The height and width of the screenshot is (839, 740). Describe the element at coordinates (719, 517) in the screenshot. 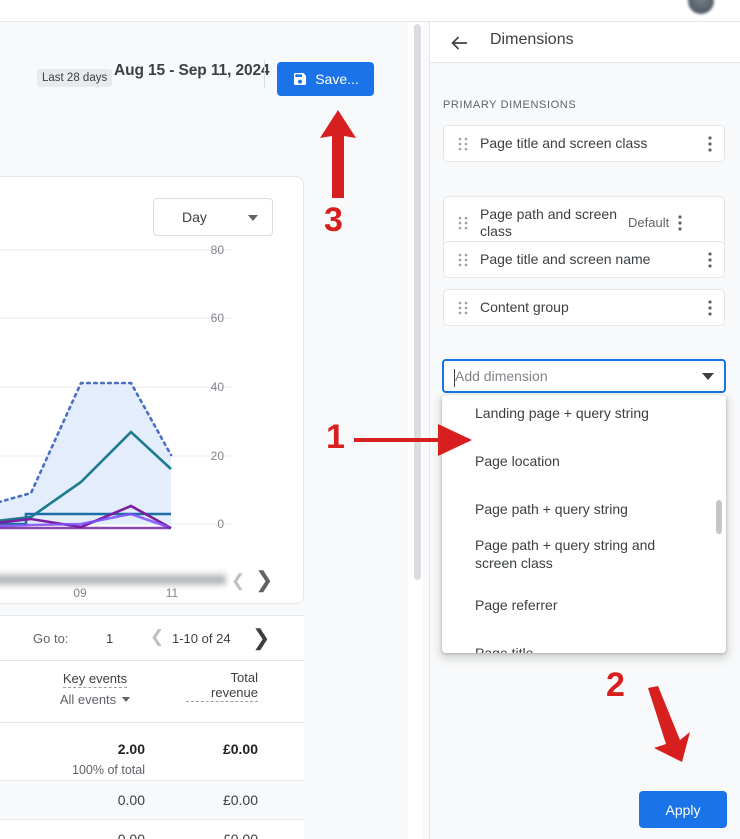

I see `dropdown-scrollbar-thumb` at that location.